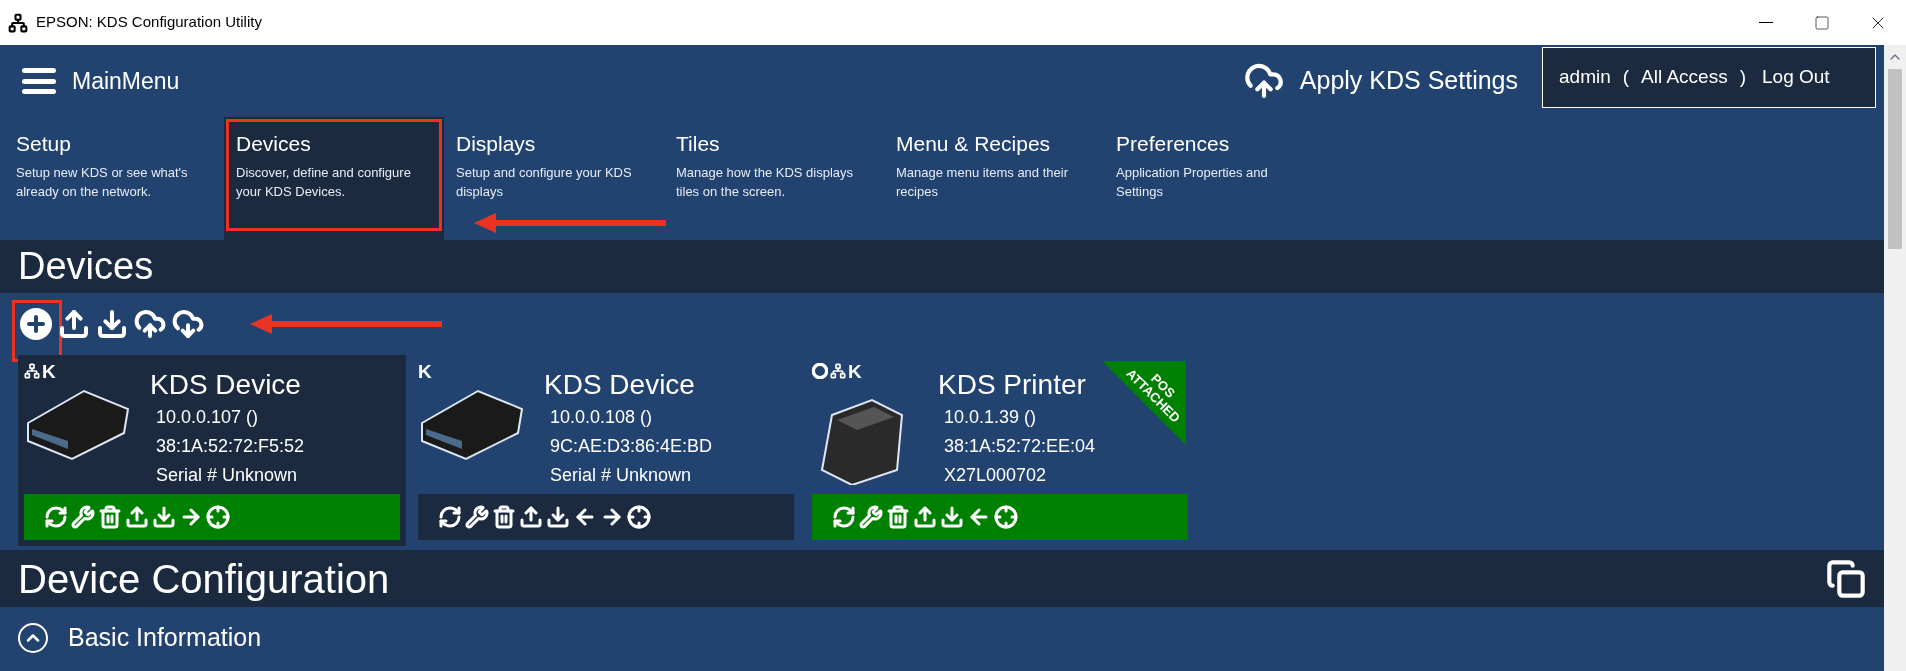 The image size is (1906, 671). What do you see at coordinates (1742, 76) in the screenshot?
I see `paren-close: )` at bounding box center [1742, 76].